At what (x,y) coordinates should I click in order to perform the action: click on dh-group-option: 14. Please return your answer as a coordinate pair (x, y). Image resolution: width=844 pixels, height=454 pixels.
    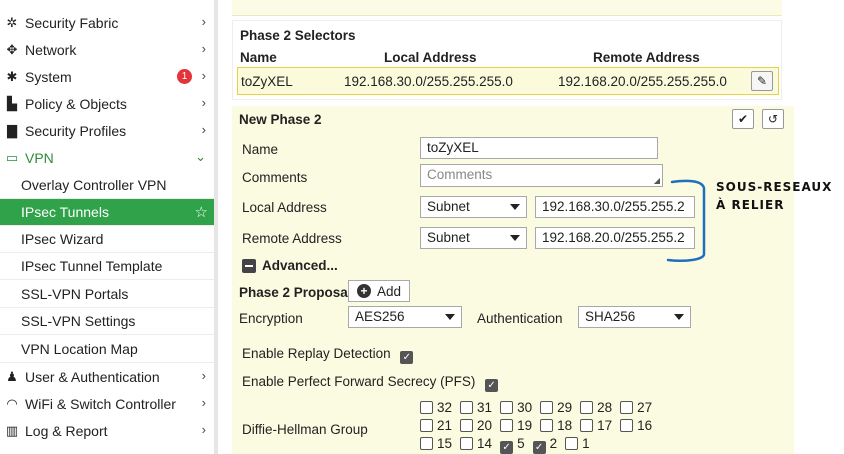
    Looking at the image, I should click on (476, 443).